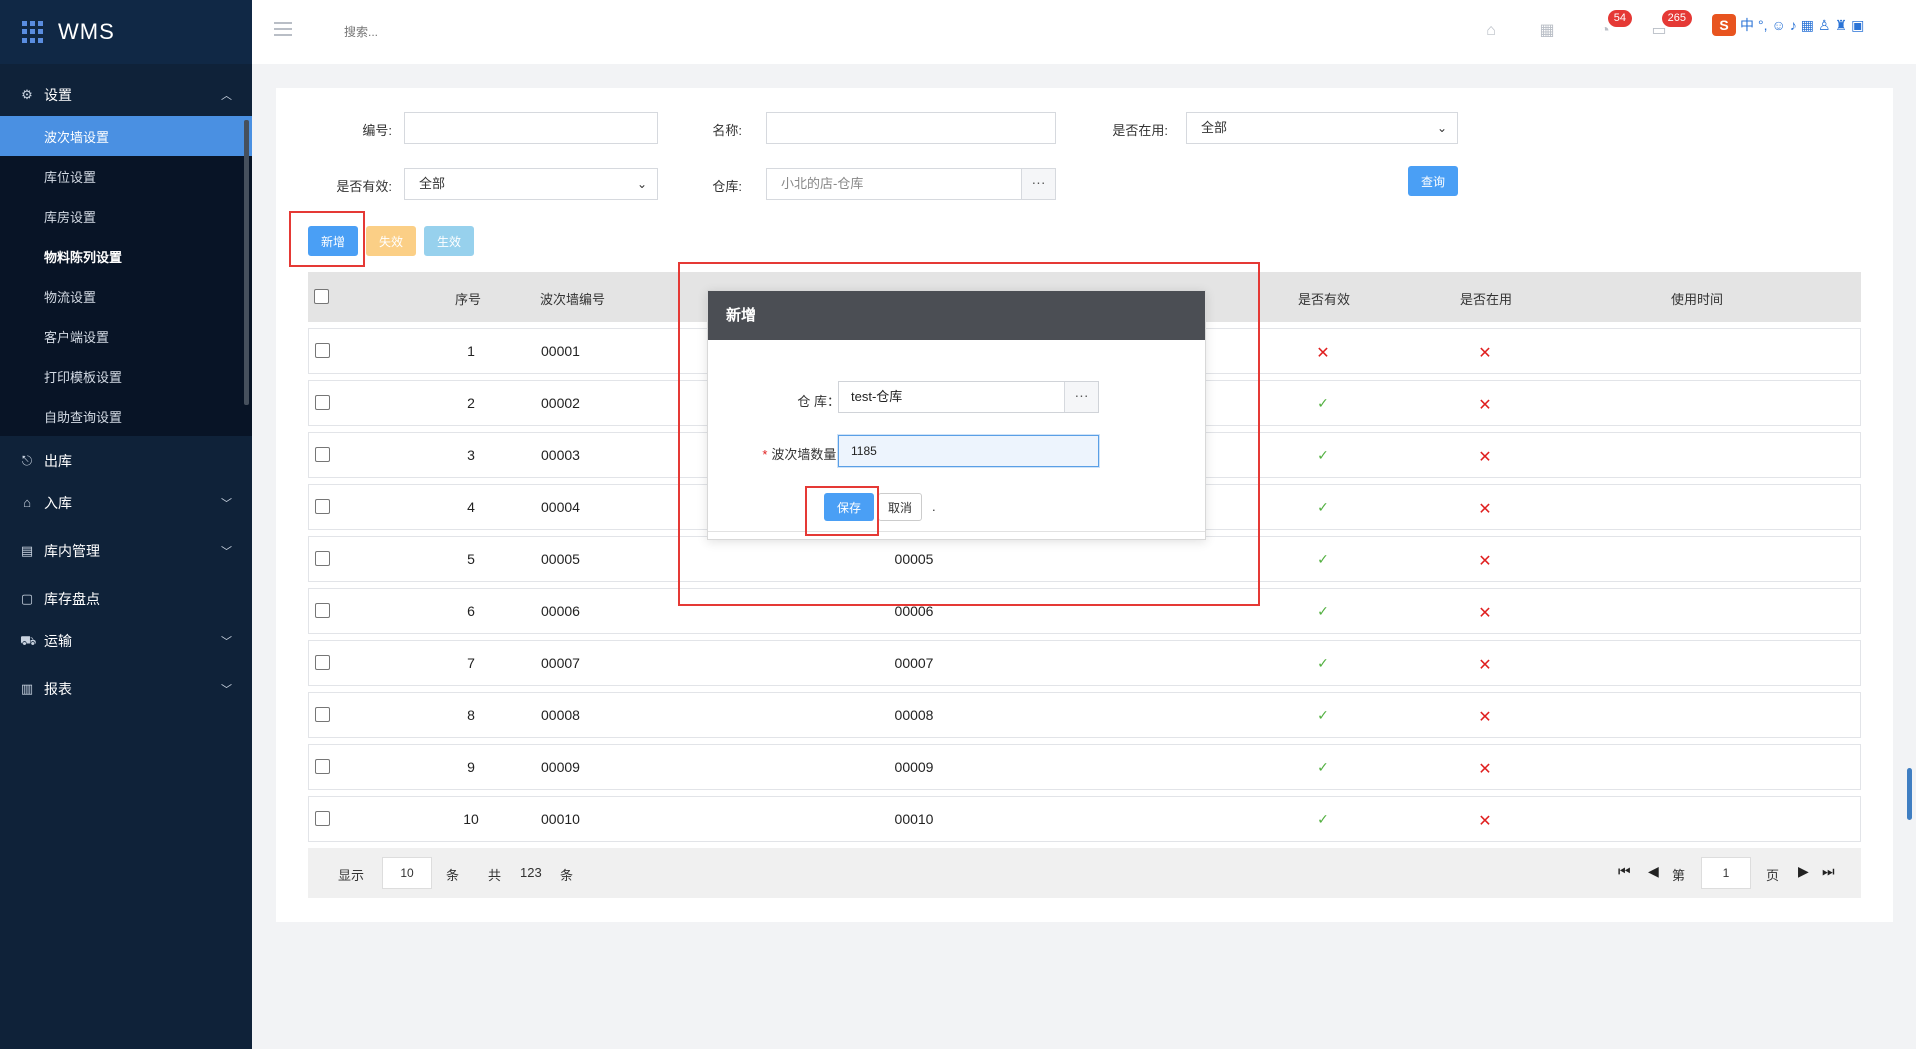  What do you see at coordinates (126, 416) in the screenshot?
I see `sidebar-item-self-query: 自助查询设置` at bounding box center [126, 416].